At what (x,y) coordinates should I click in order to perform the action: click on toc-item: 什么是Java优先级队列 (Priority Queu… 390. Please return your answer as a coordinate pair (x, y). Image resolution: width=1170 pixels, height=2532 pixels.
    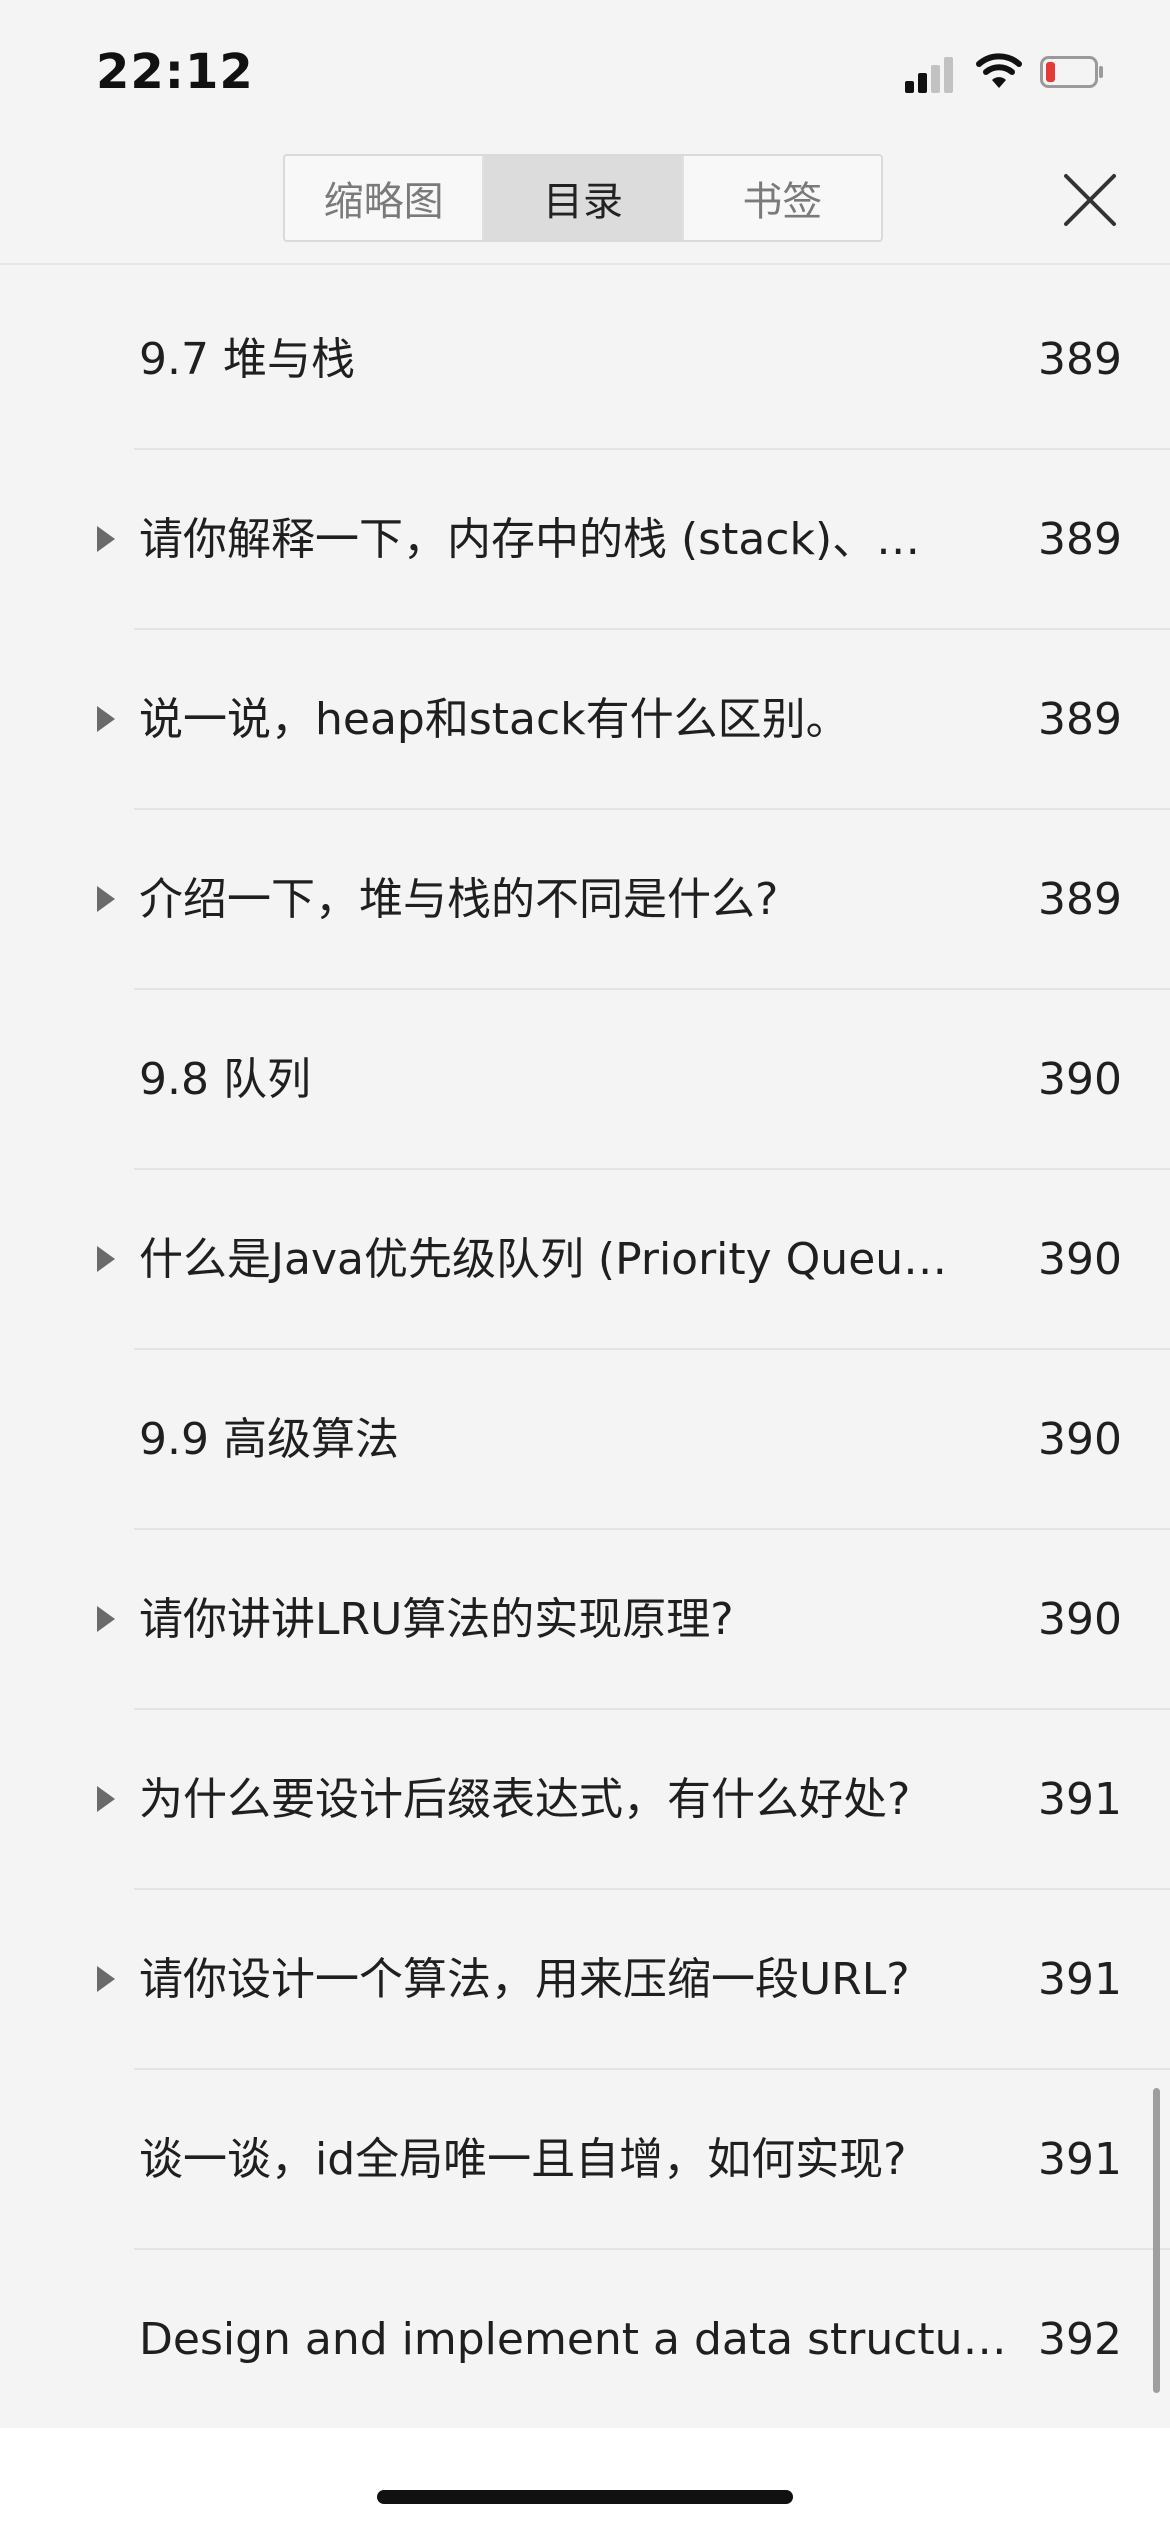
    Looking at the image, I should click on (585, 1260).